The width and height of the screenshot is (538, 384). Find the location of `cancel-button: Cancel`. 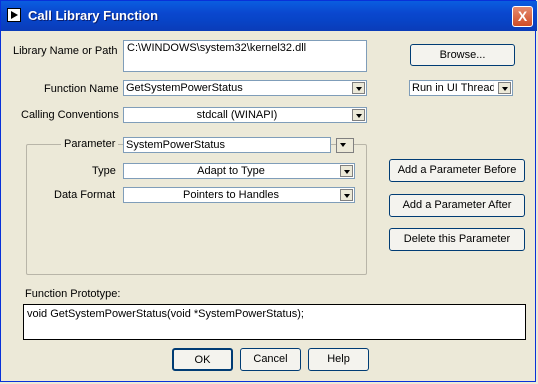

cancel-button: Cancel is located at coordinates (270, 359).